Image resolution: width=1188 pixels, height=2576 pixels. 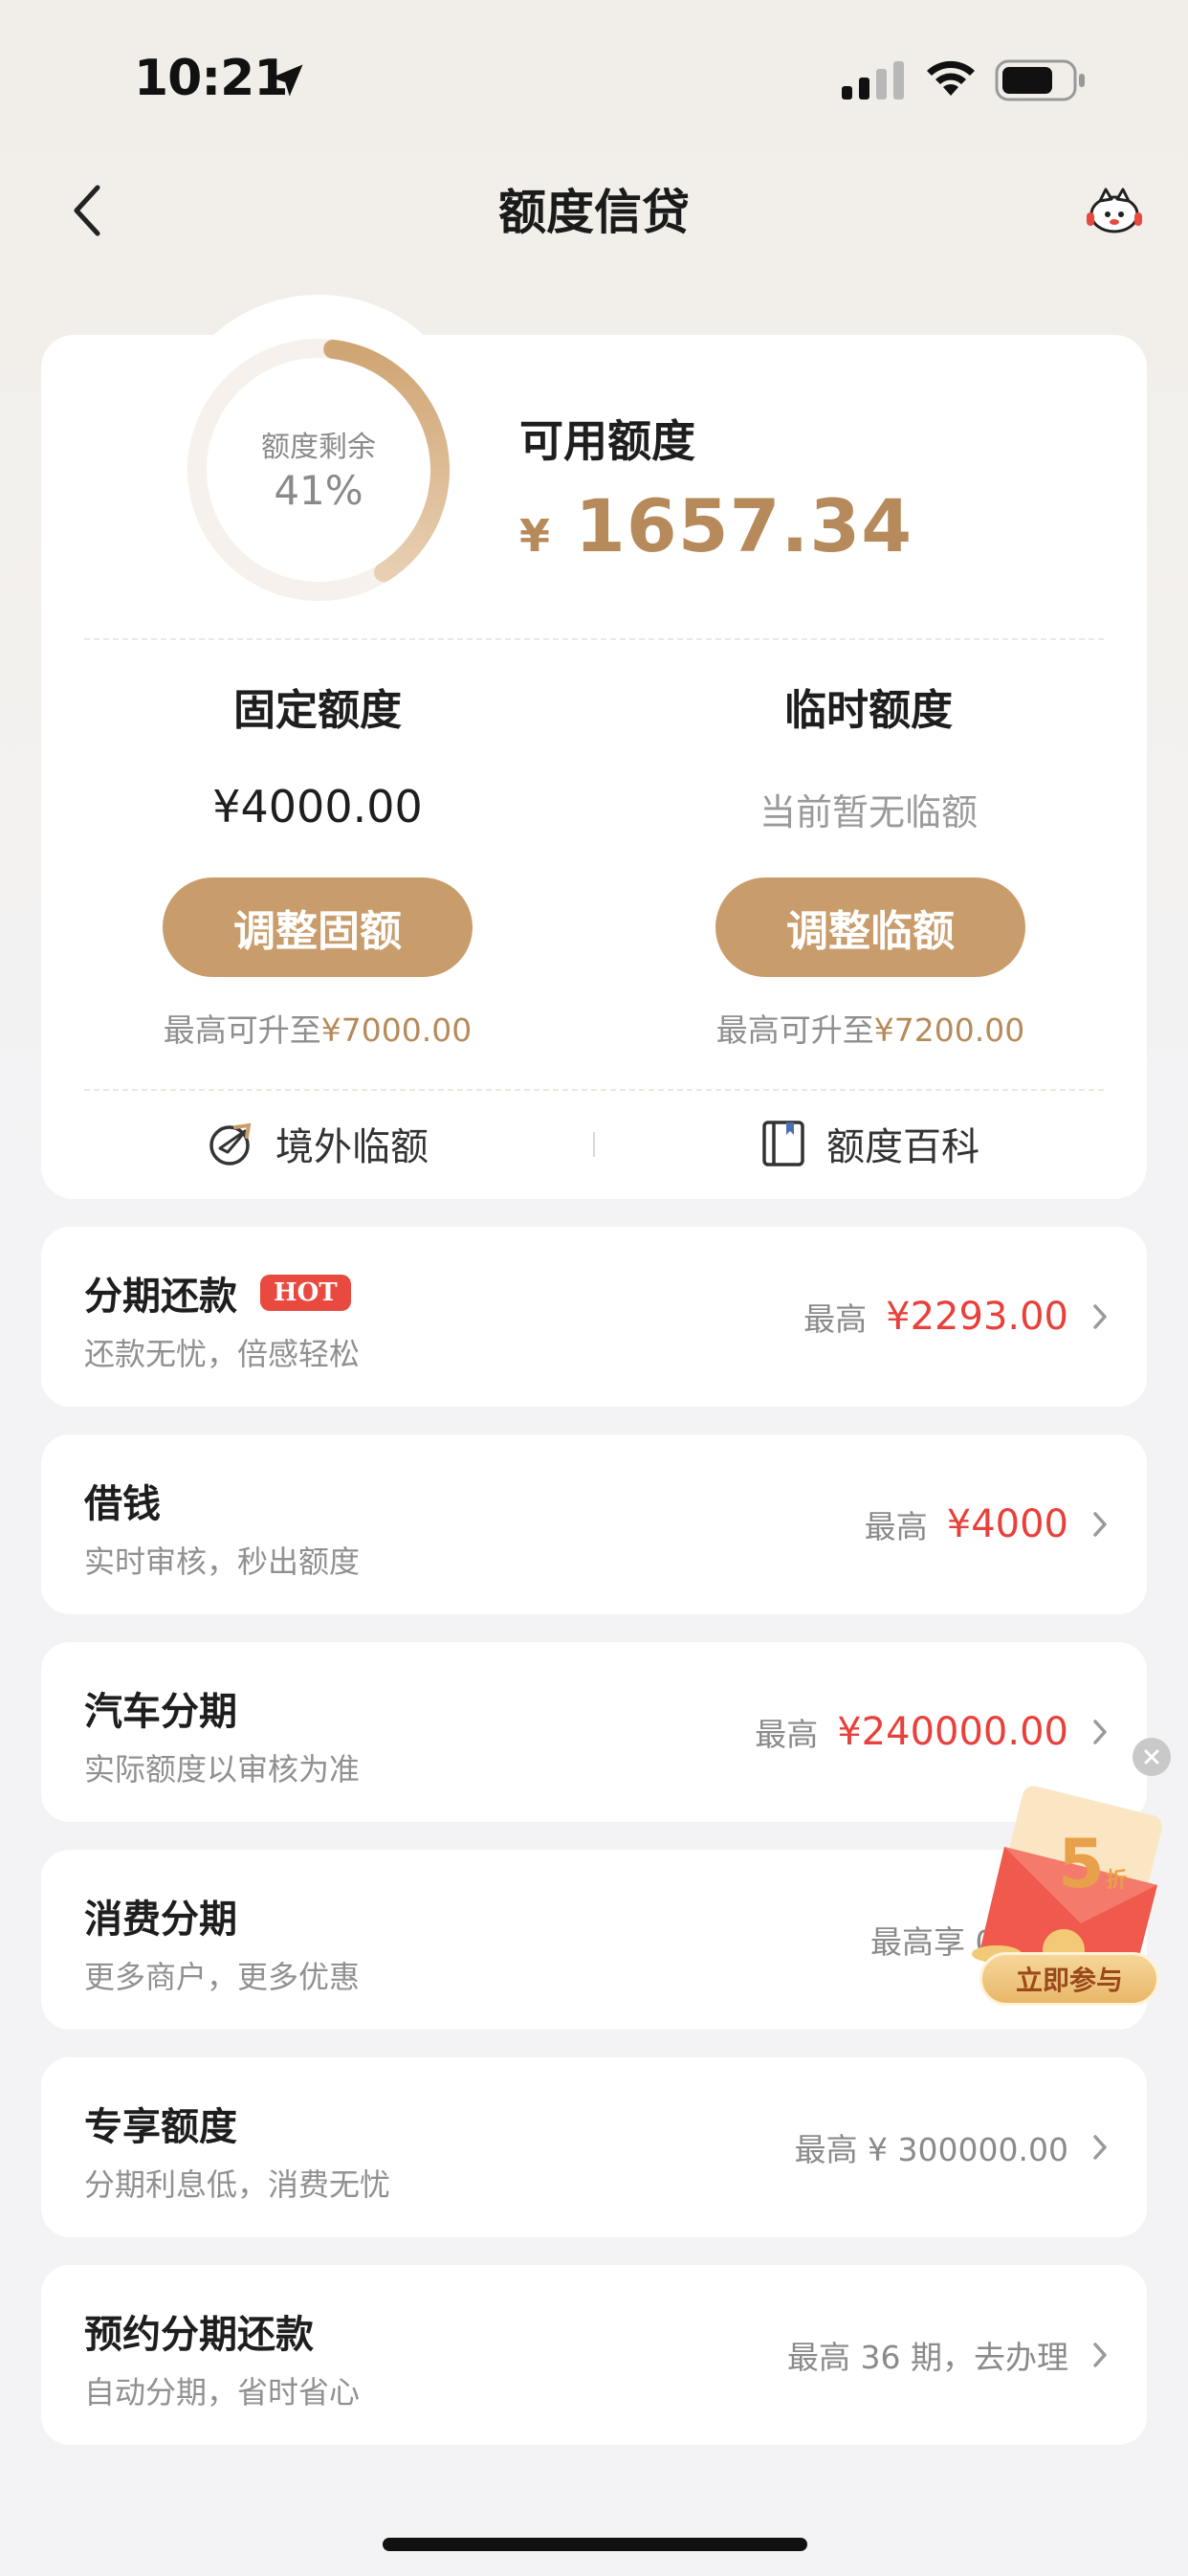 I want to click on mascot-icon, so click(x=1114, y=210).